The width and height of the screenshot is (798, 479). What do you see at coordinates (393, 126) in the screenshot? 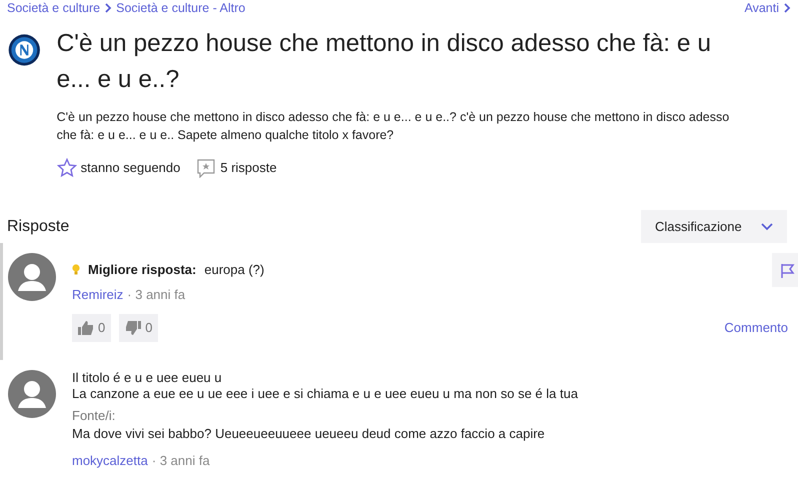
I see `question-body: C'è un pezzo house che mettono in disco adesso che fà: e u e... e u e..? c'è un pezzo house che mettono in disco adesso che fà: e u e... e u e.. Sapete almeno qualche titolo x favore?` at bounding box center [393, 126].